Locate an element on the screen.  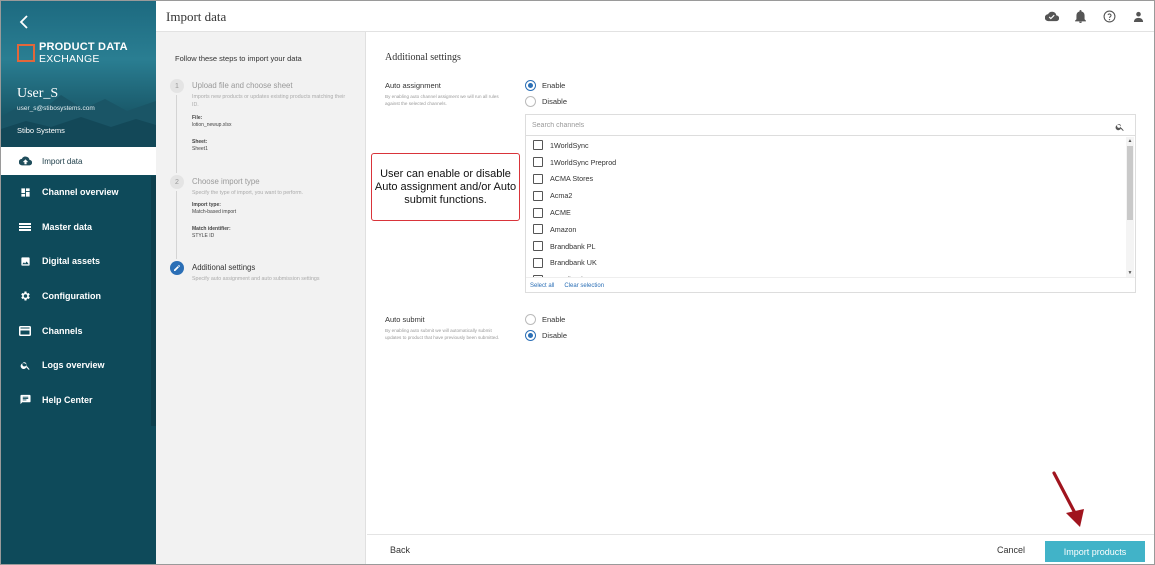
sidebar-item-configuration: Configuration is located at coordinates (78, 296).